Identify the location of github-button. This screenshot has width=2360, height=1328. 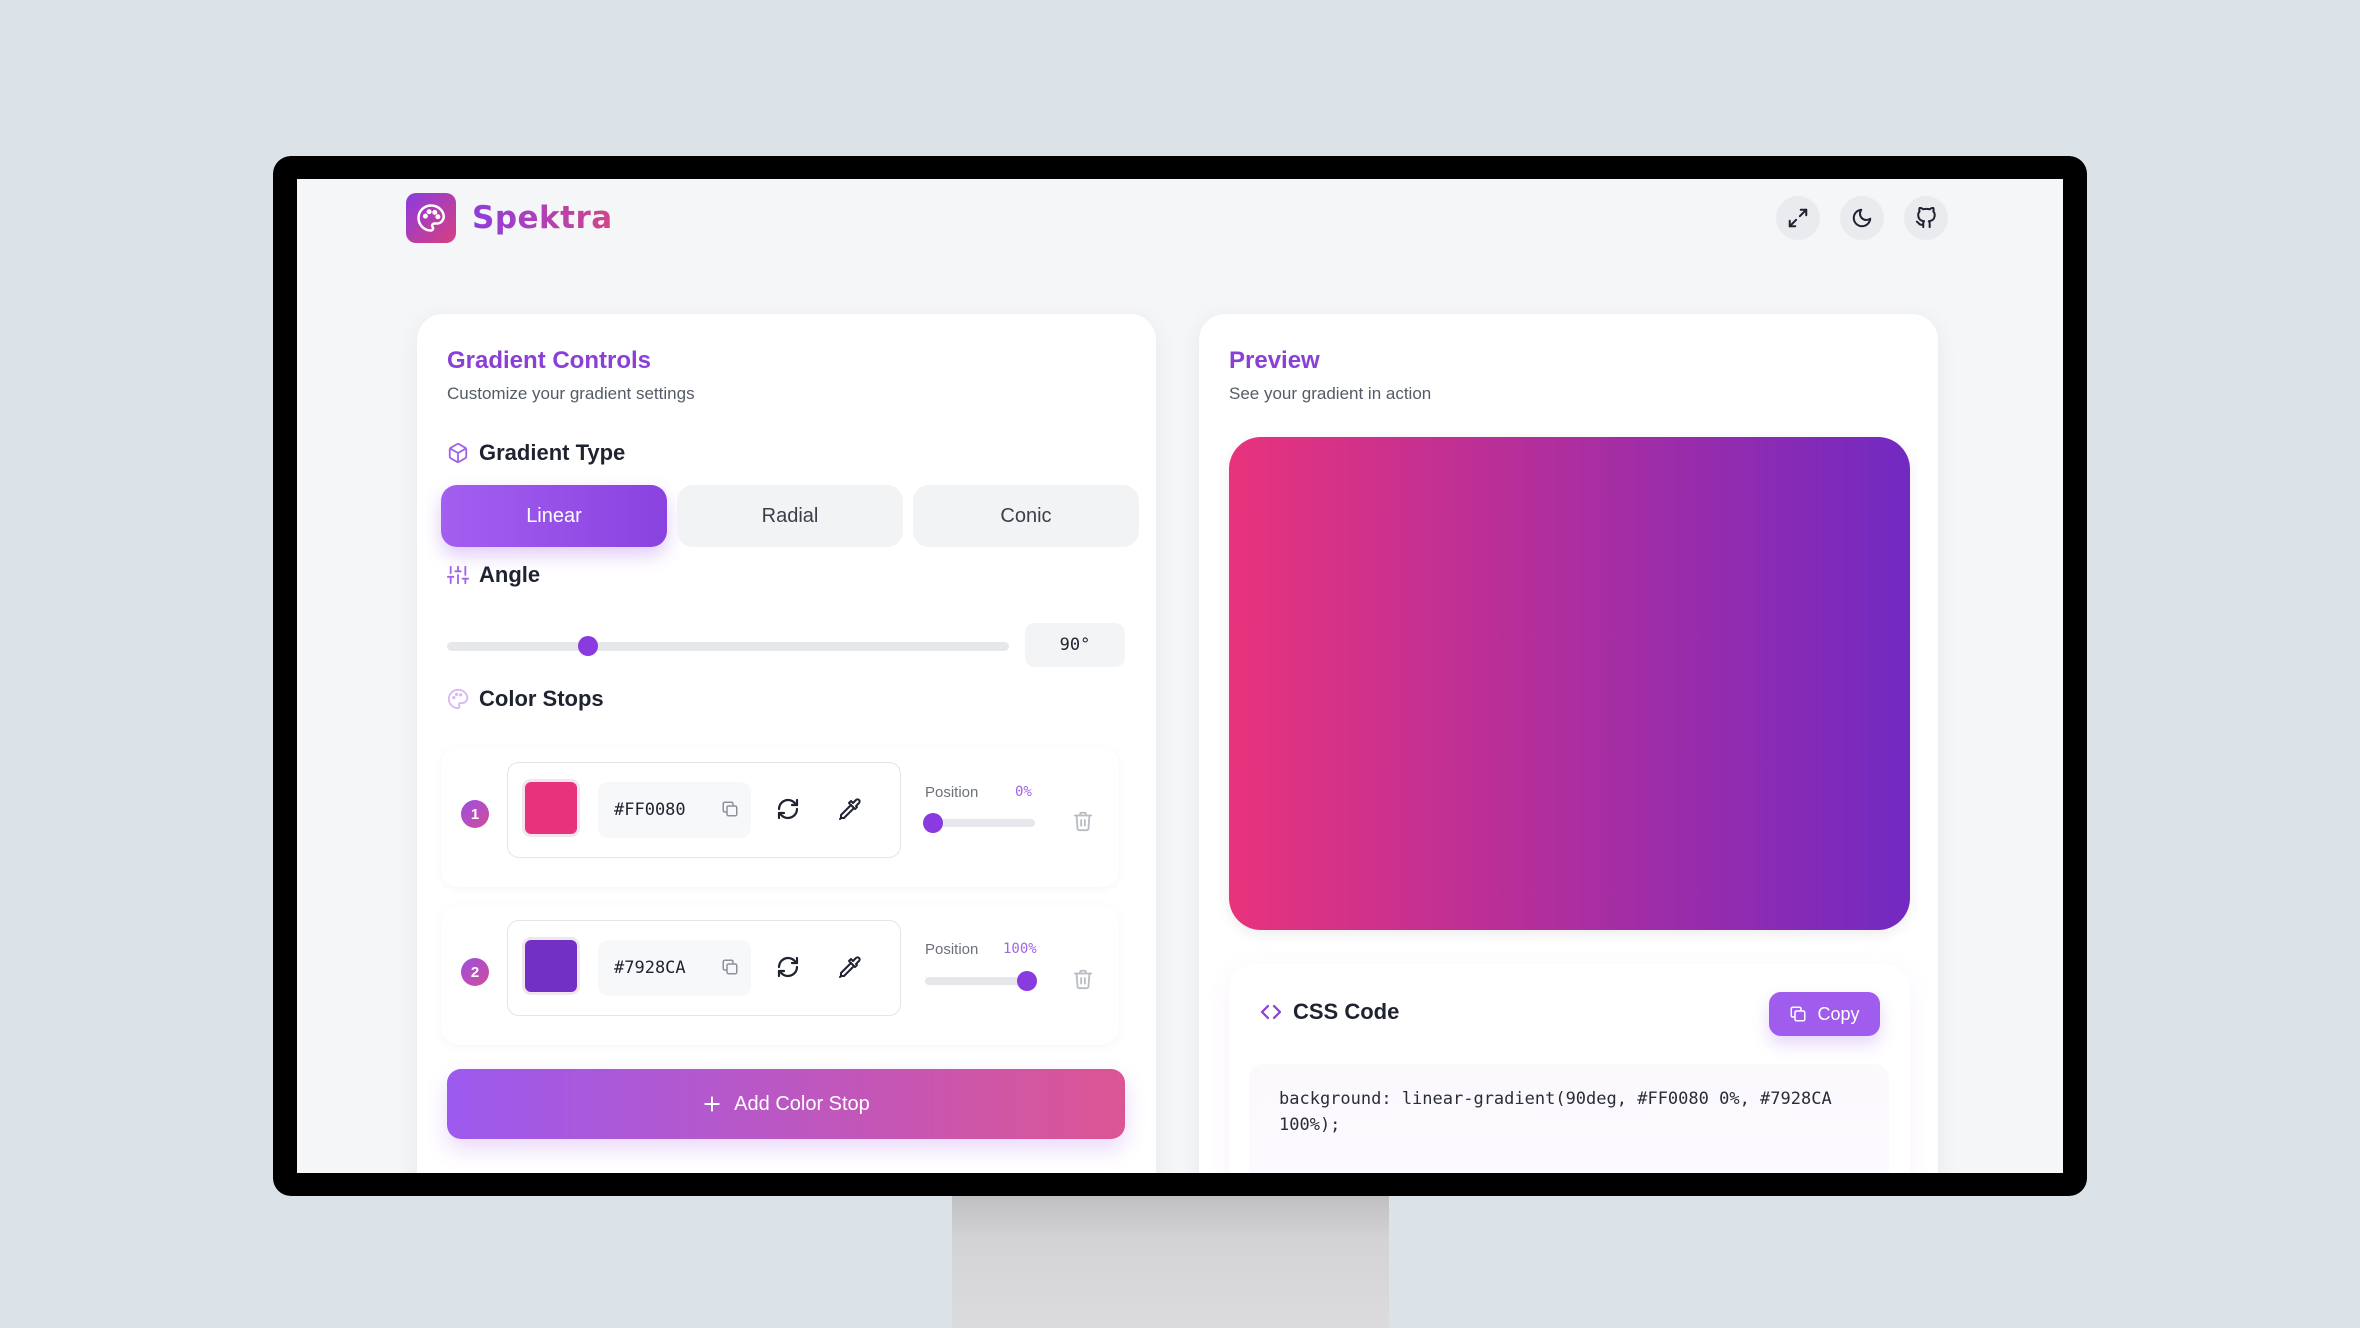
(1926, 218).